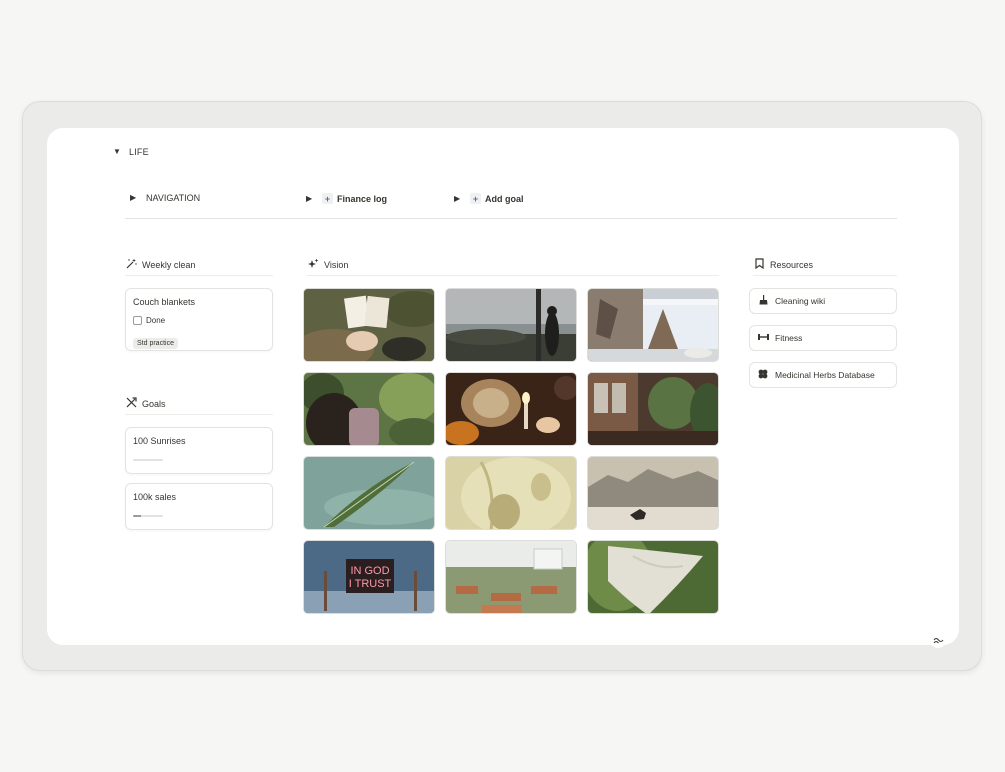  What do you see at coordinates (763, 375) in the screenshot?
I see `herb-icon` at bounding box center [763, 375].